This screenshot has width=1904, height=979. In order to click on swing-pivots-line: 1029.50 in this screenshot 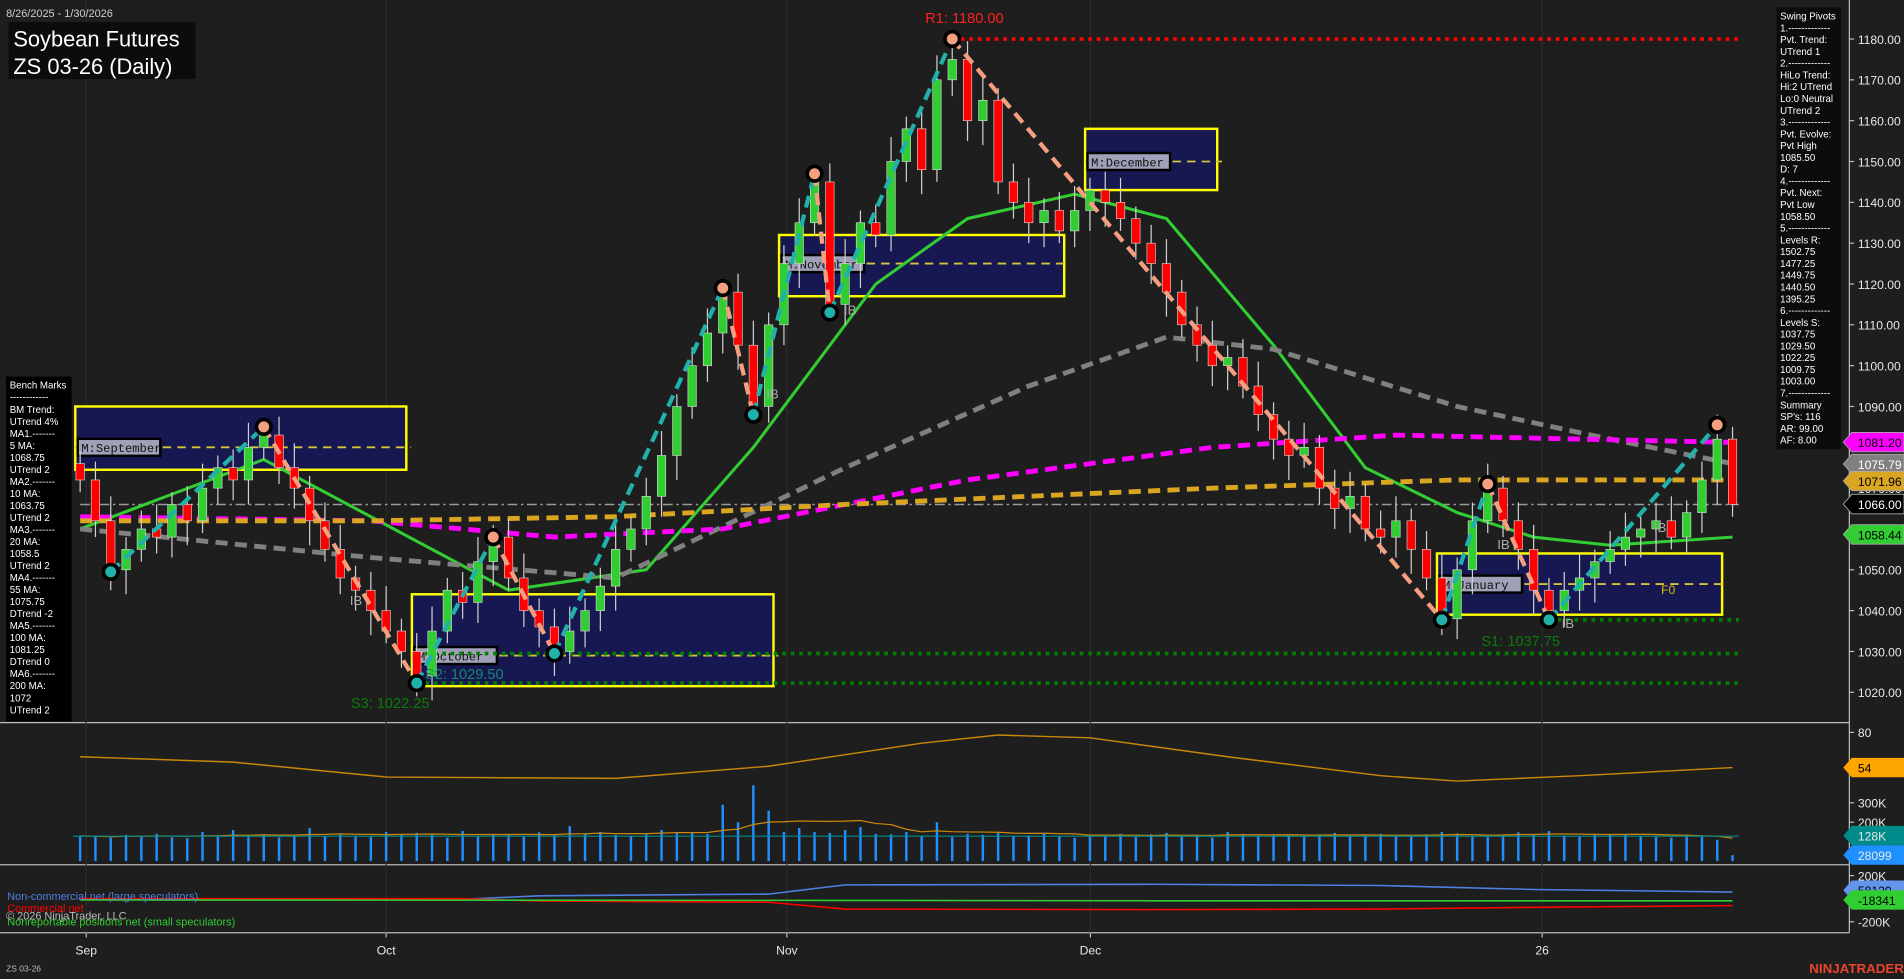, I will do `click(1798, 346)`.